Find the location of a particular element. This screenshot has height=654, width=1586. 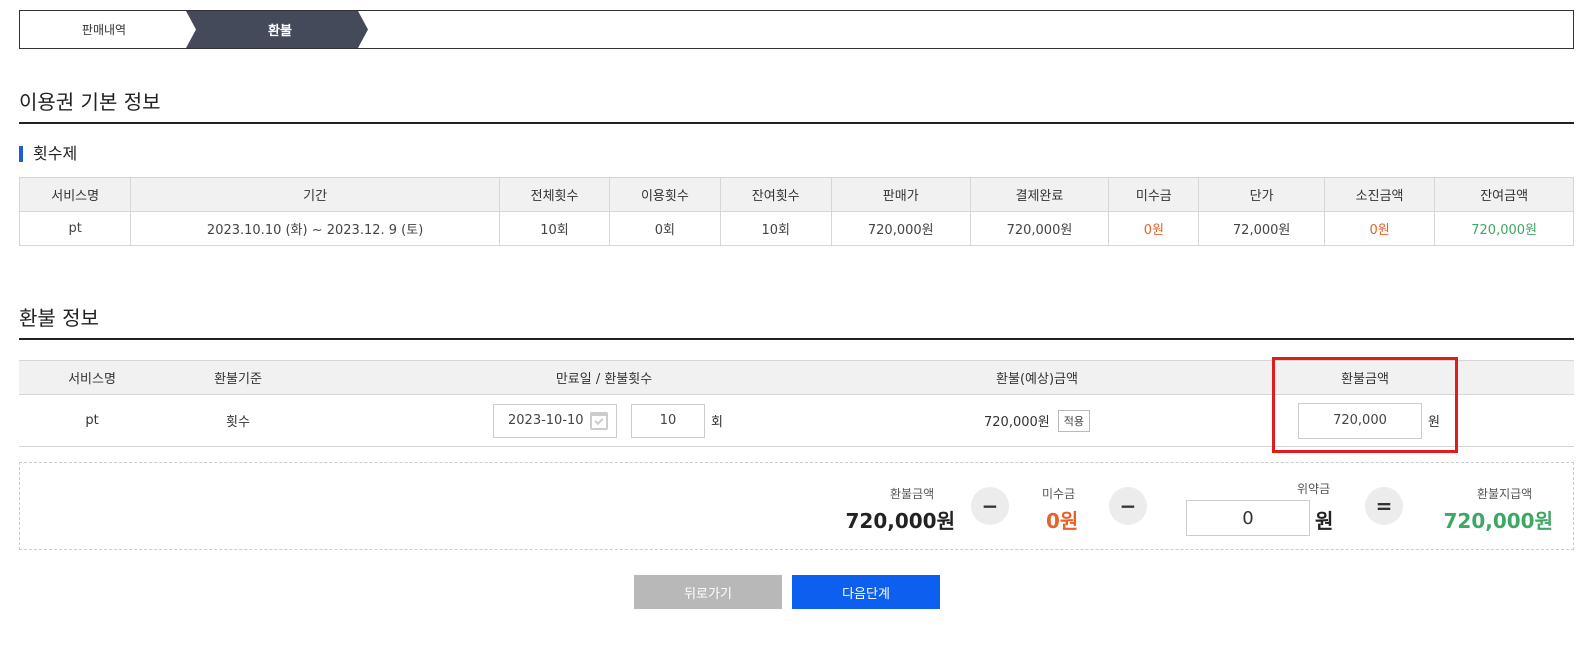

cell-unit-price: 72,000원 is located at coordinates (1261, 228).